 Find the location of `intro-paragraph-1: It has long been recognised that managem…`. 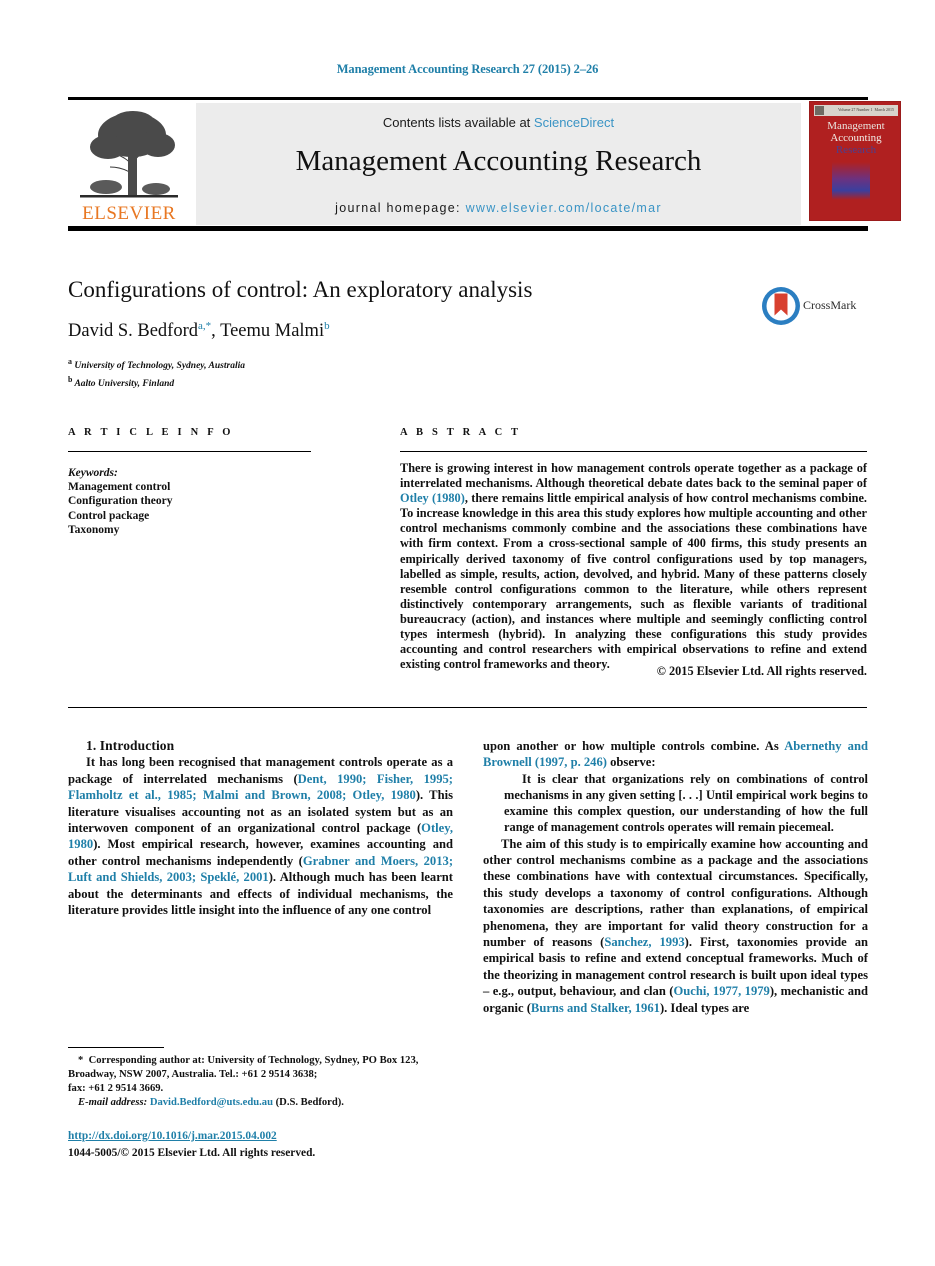

intro-paragraph-1: It has long been recognised that managem… is located at coordinates (260, 836).